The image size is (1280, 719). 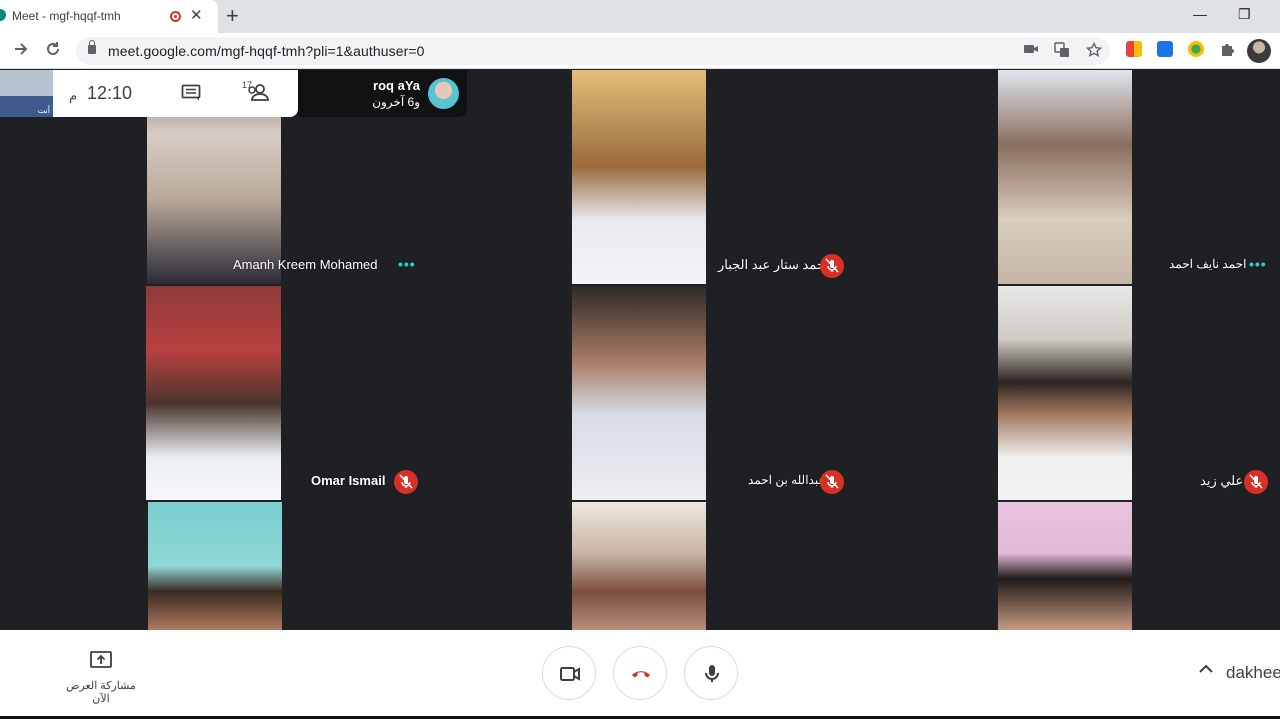 I want to click on self-view-label: أنت, so click(x=43, y=110).